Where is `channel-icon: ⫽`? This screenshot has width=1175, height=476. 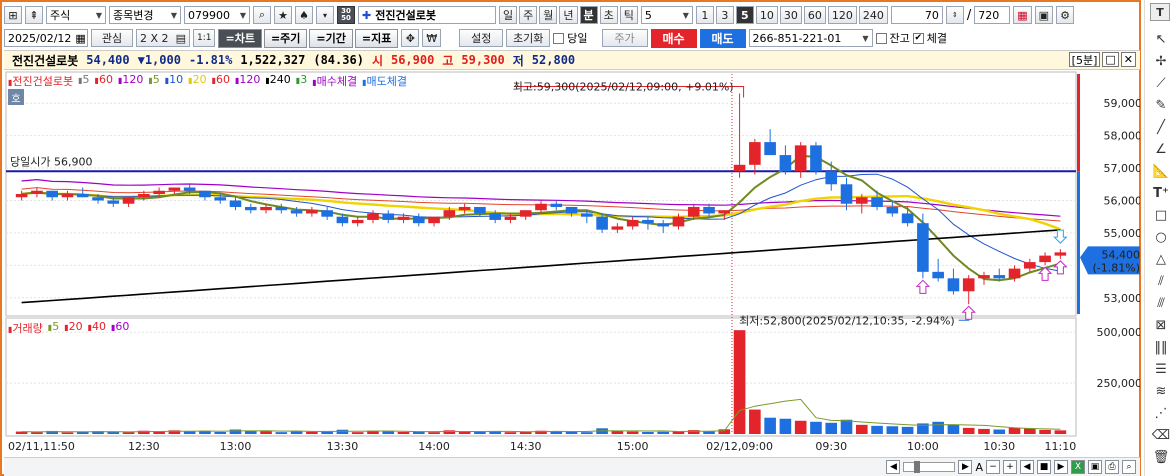
channel-icon: ⫽ is located at coordinates (1161, 281).